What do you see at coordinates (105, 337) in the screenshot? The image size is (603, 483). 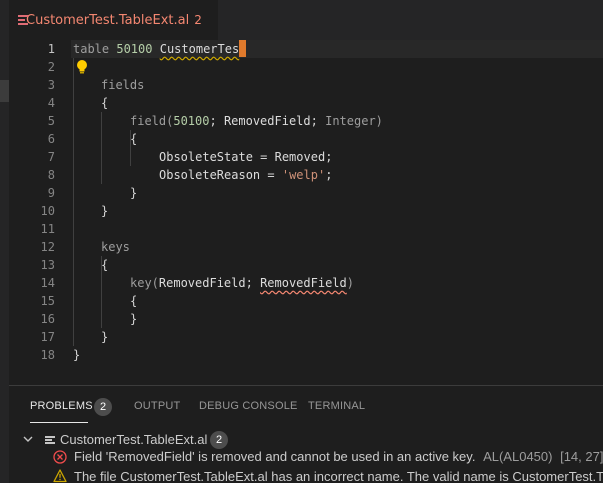 I see `code-line-17: }` at bounding box center [105, 337].